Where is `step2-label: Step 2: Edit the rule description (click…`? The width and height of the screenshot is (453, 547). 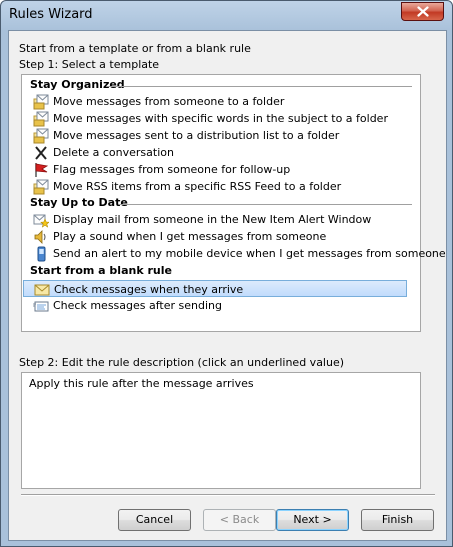
step2-label: Step 2: Edit the rule description (click… is located at coordinates (182, 362).